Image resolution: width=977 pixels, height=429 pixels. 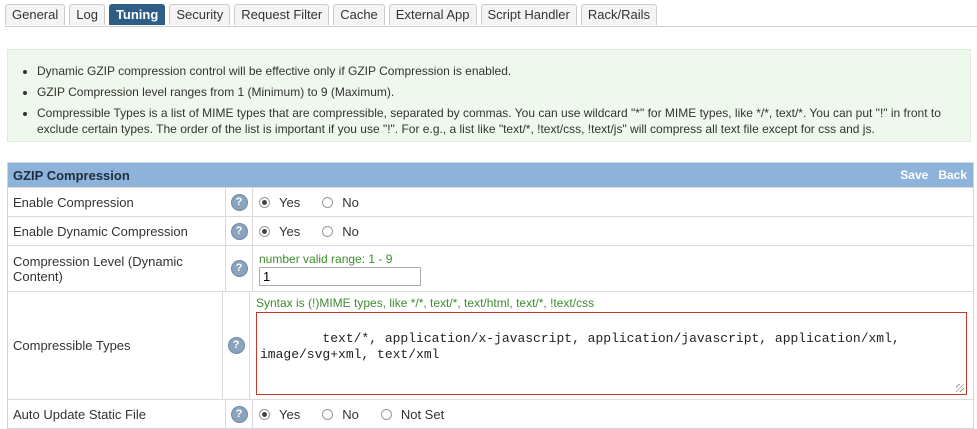 I want to click on tab-rack-rails: Rack/Rails, so click(x=618, y=14).